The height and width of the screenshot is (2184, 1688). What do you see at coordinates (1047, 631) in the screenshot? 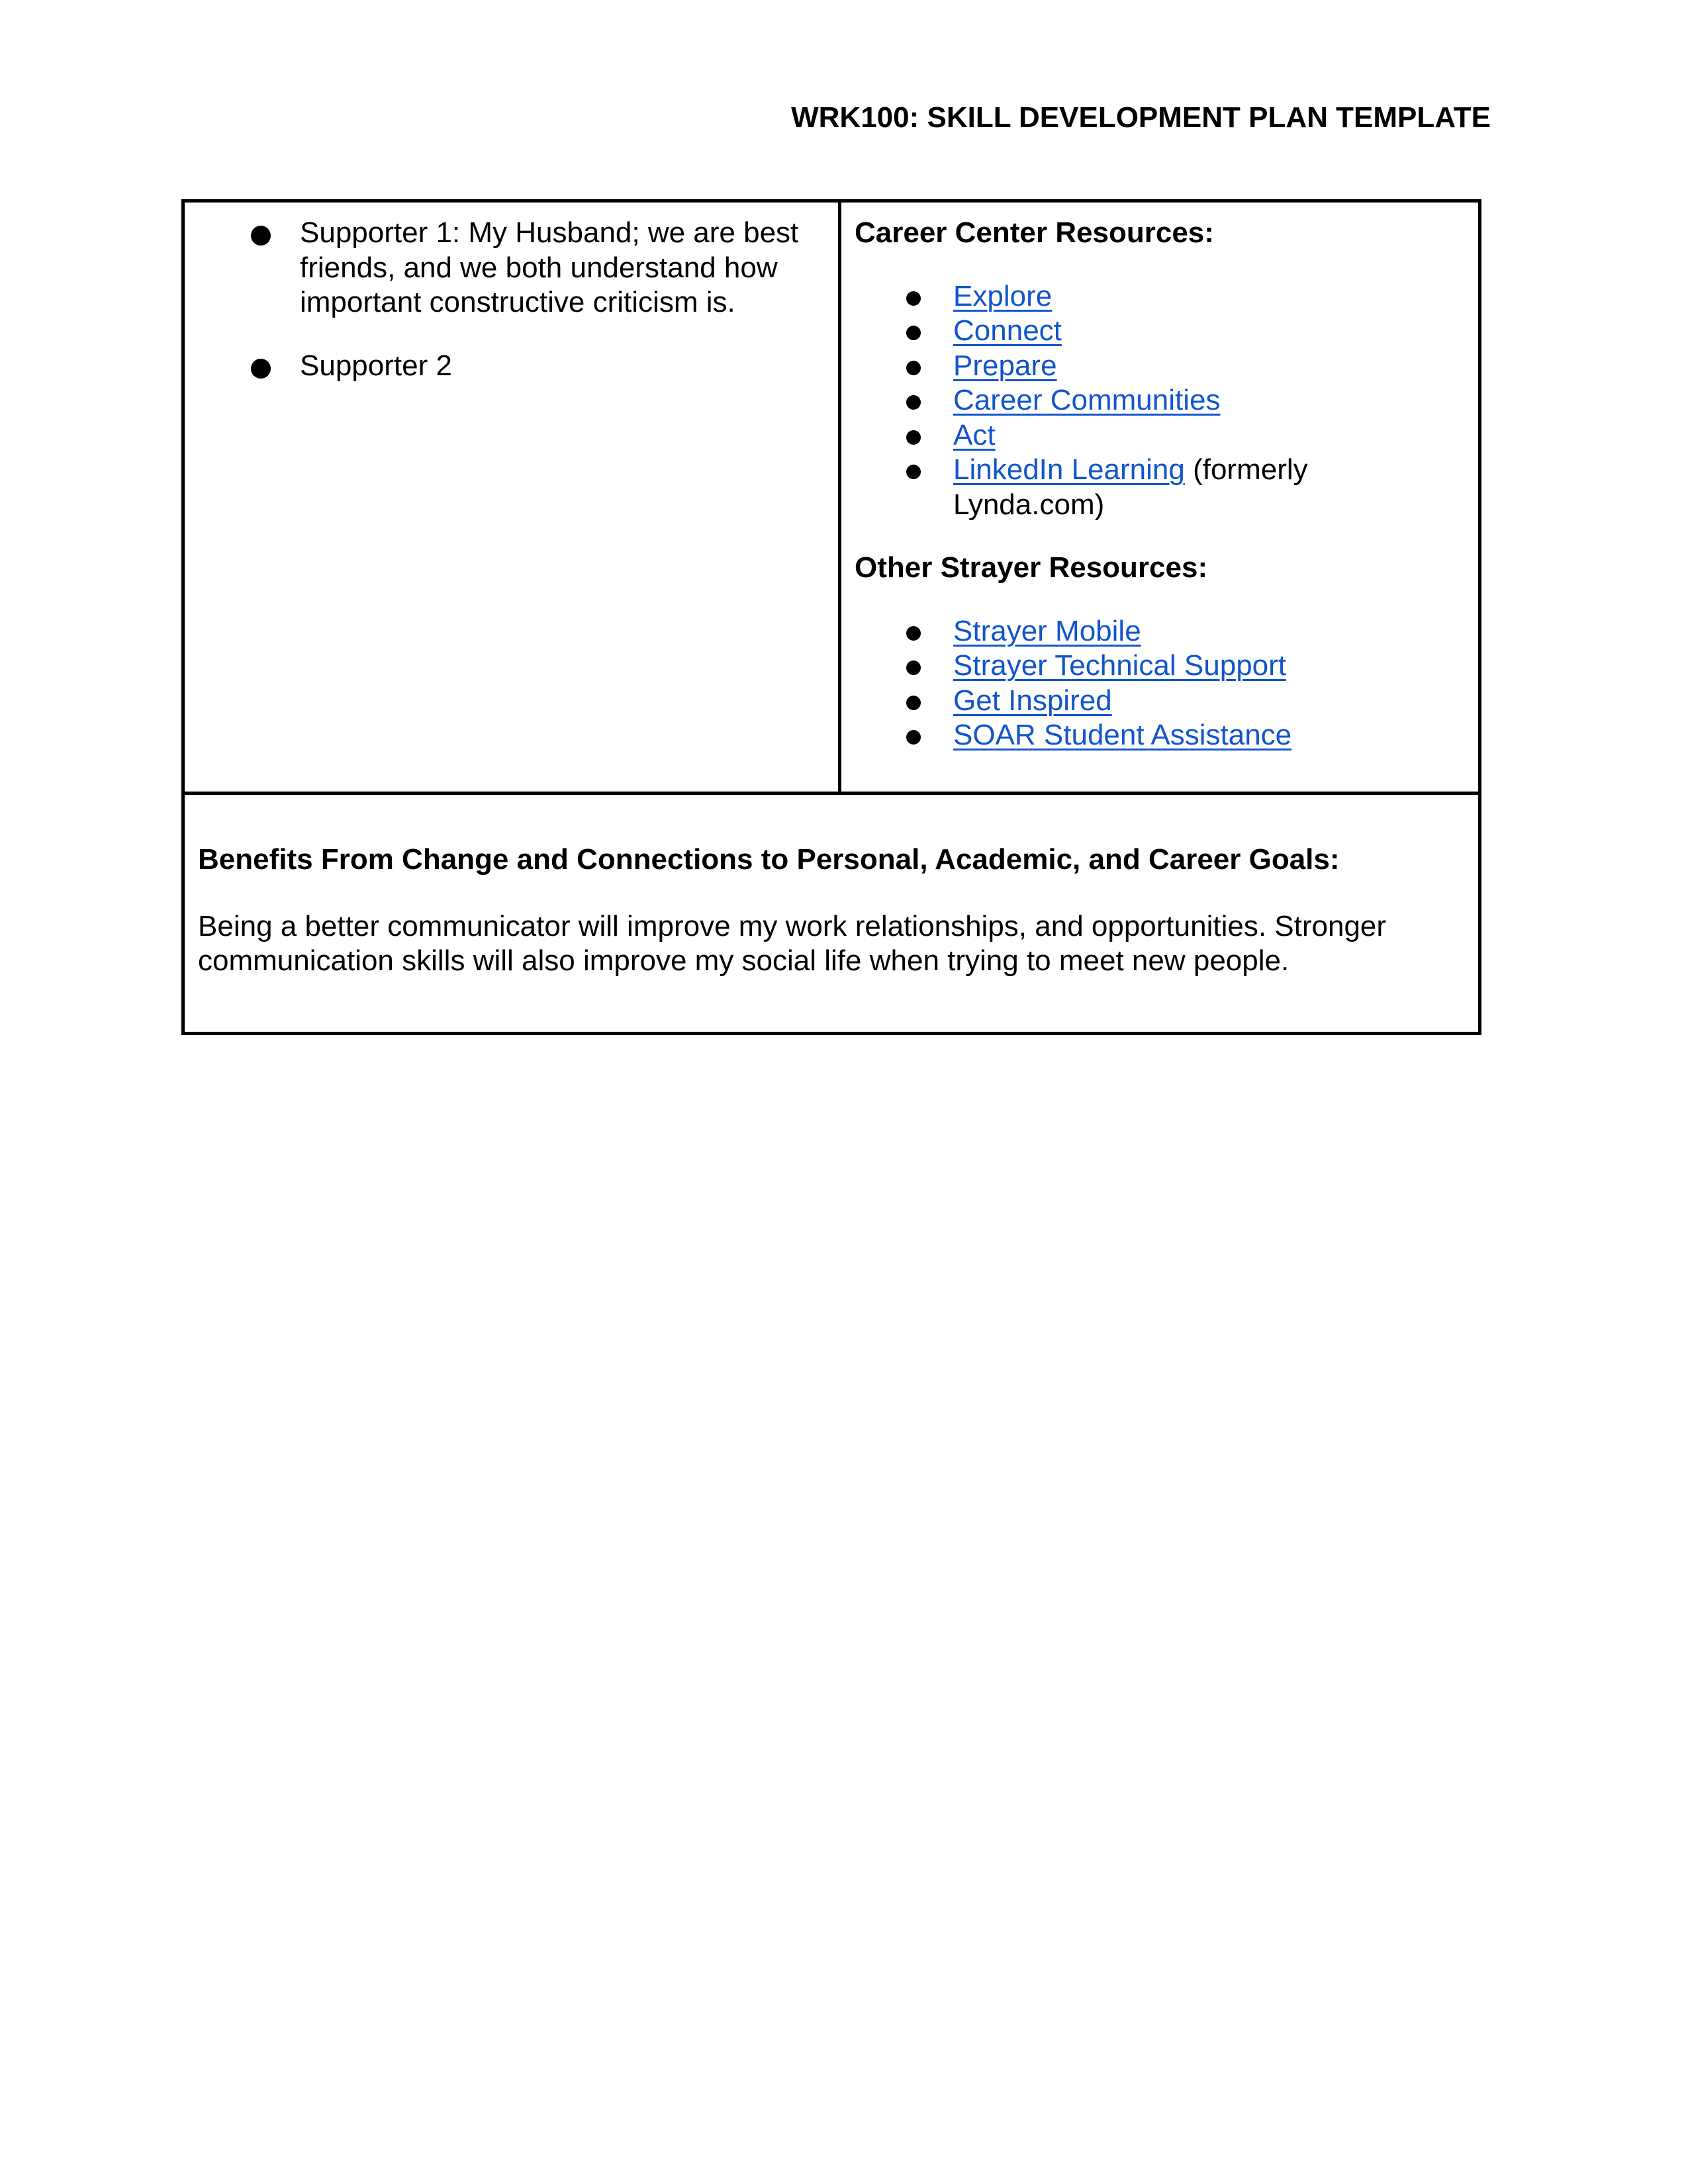
I see `link-strayer-mobile: Strayer Mobile` at bounding box center [1047, 631].